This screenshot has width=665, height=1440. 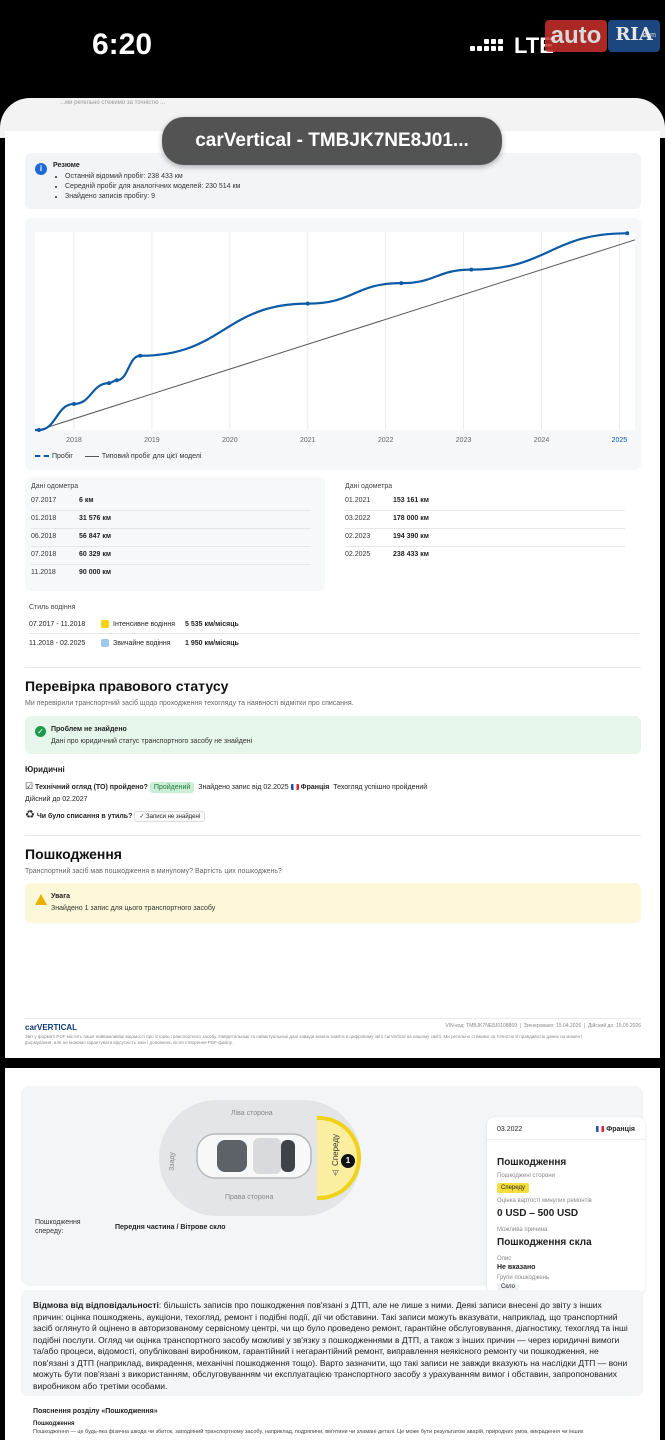 What do you see at coordinates (58, 1227) in the screenshot?
I see `front-damage-label: Пошкодження спереду:` at bounding box center [58, 1227].